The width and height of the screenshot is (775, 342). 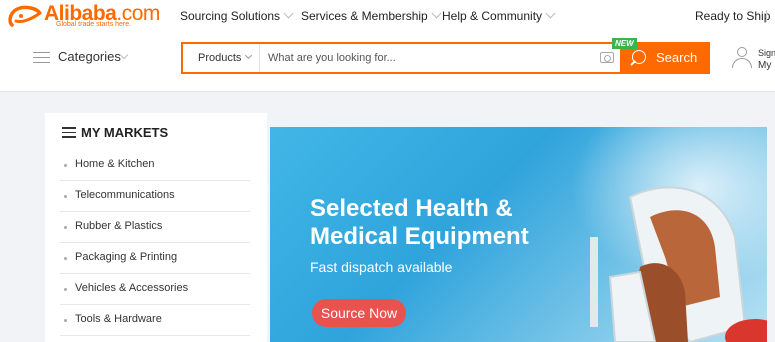 I want to click on banner-subtitle: Fast dispatch available, so click(x=381, y=267).